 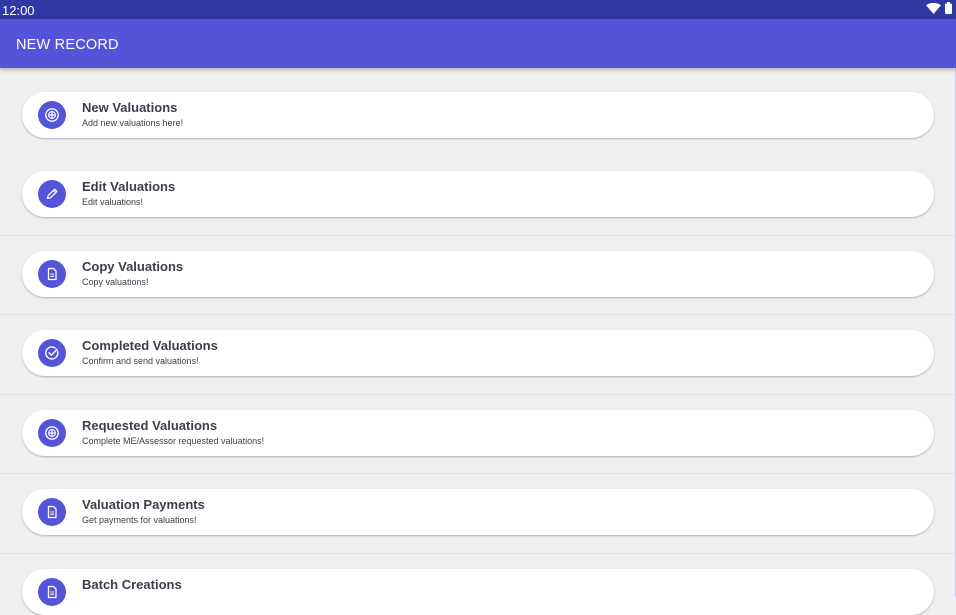 I want to click on menu-item-subtitle: Confirm and send valuations!, so click(x=140, y=361).